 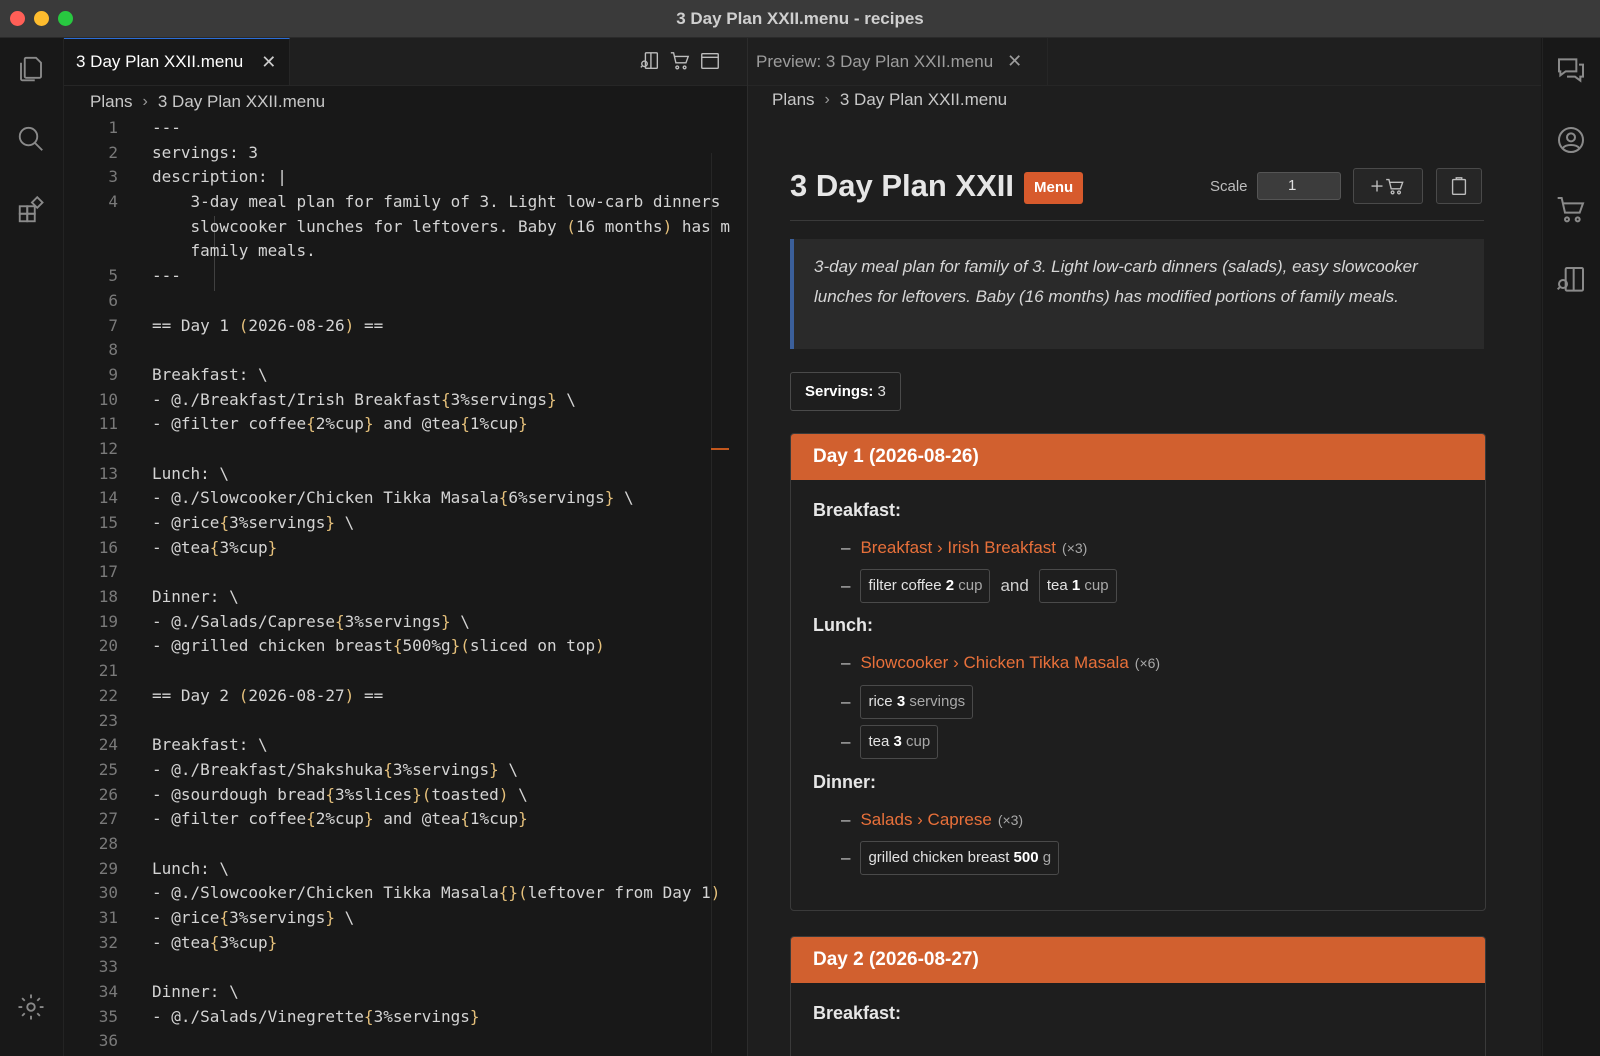 What do you see at coordinates (405, 696) in the screenshot?
I see `code-line: 22 == Day 2 (2026-08-27) ==` at bounding box center [405, 696].